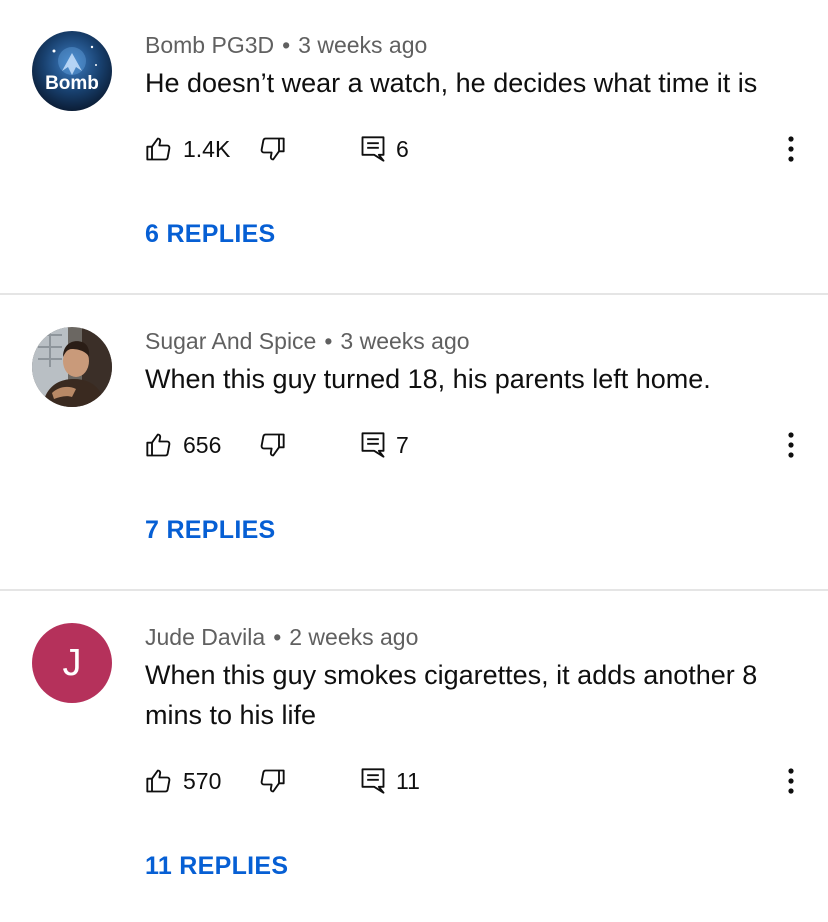 The width and height of the screenshot is (828, 922). I want to click on comment-meta: Bomb PG3D • 3 weeks ago, so click(286, 45).